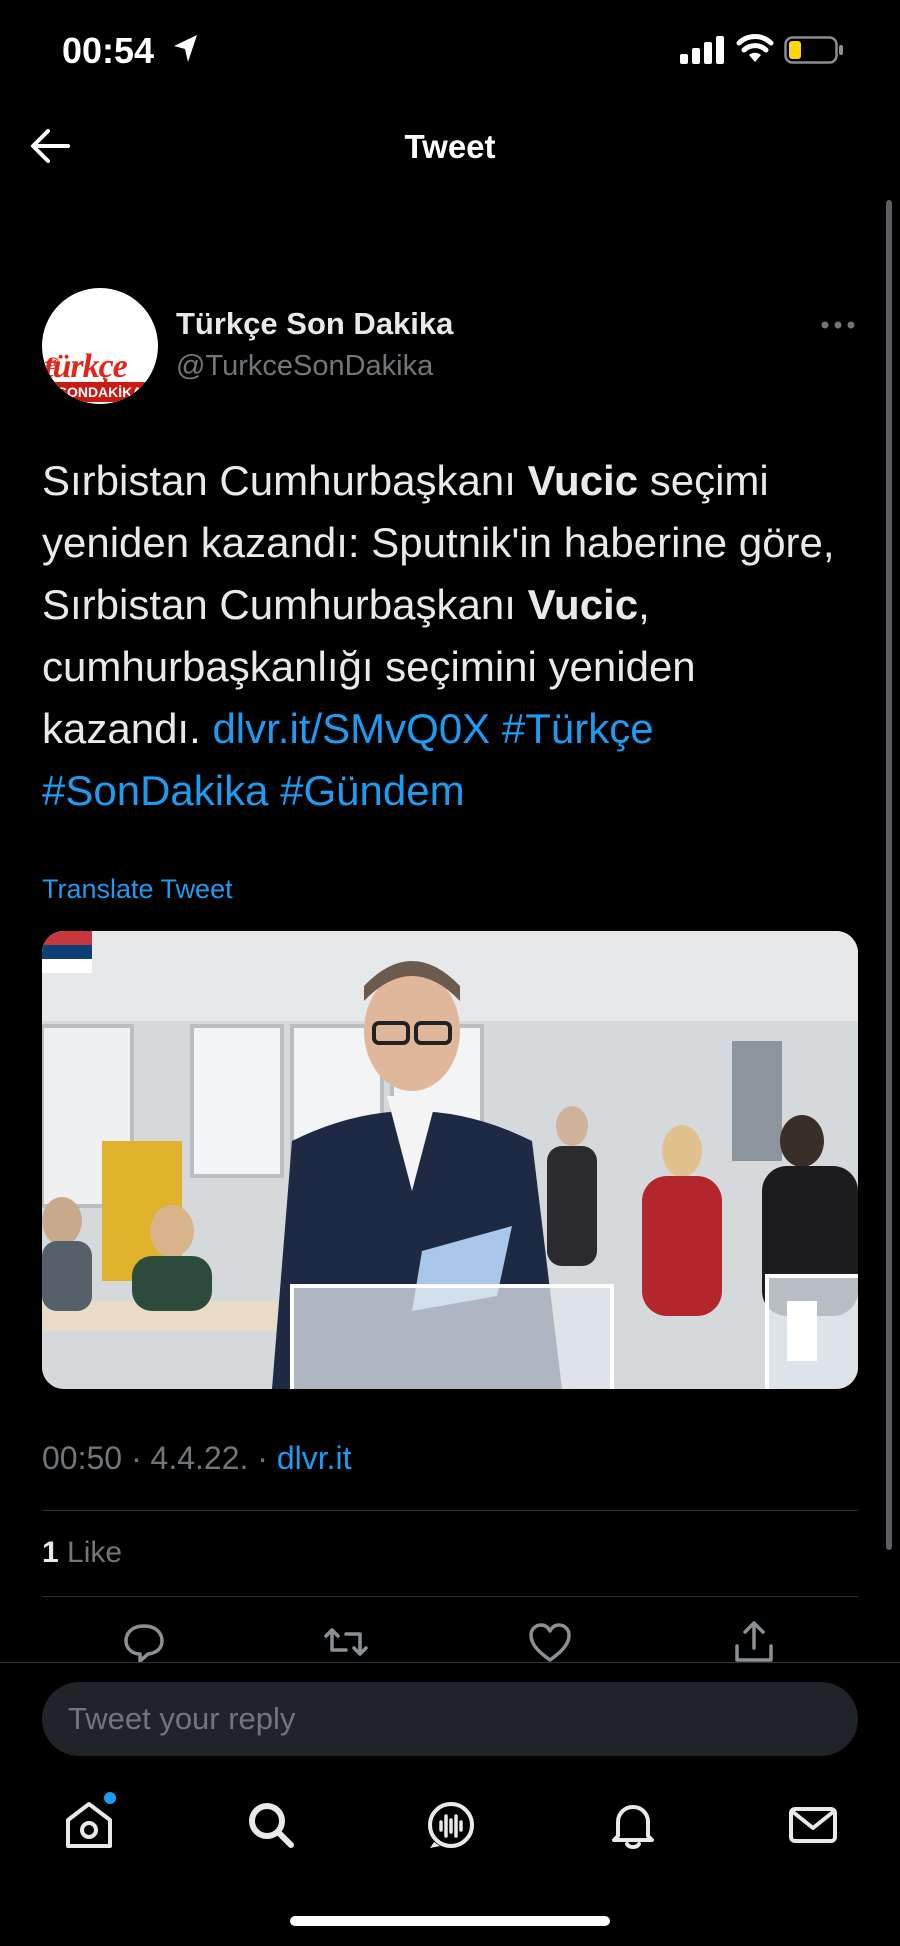 Image resolution: width=900 pixels, height=1946 pixels. I want to click on search-icon, so click(271, 1825).